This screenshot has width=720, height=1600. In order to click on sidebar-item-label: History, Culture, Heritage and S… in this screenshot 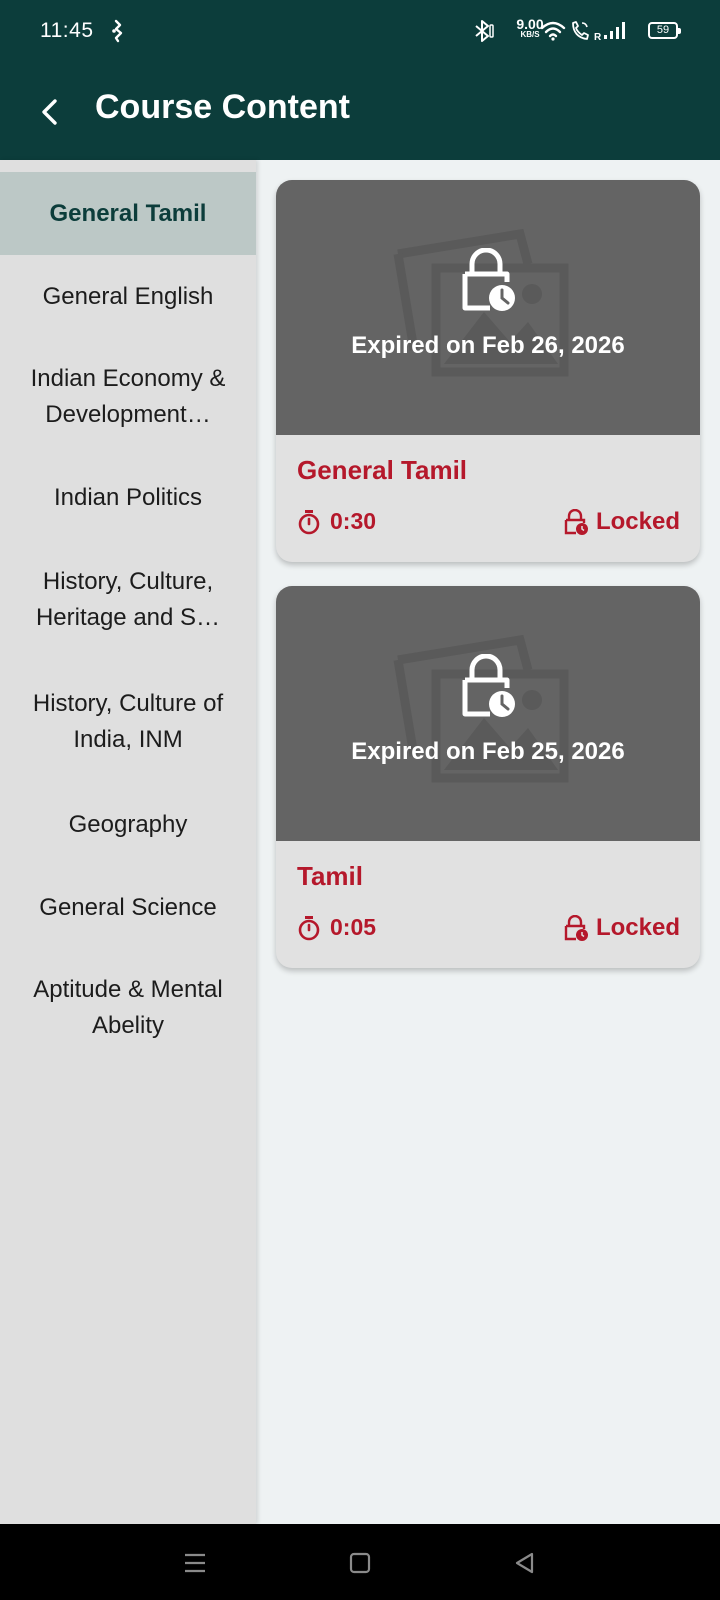, I will do `click(128, 599)`.